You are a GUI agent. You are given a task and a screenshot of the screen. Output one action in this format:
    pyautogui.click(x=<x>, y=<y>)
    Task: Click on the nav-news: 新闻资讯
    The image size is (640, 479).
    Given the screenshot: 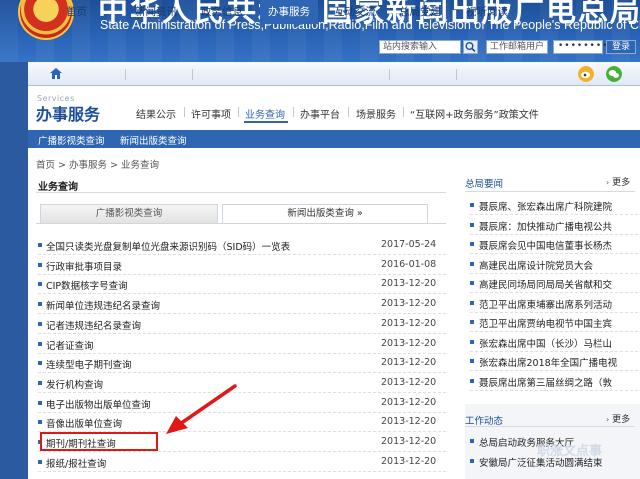 What is the action you would take?
    pyautogui.click(x=156, y=12)
    